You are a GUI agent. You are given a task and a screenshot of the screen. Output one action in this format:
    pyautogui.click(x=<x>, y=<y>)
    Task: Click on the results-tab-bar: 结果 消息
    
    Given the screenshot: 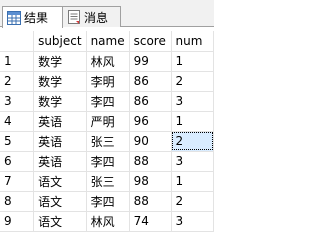 What is the action you would take?
    pyautogui.click(x=107, y=14)
    